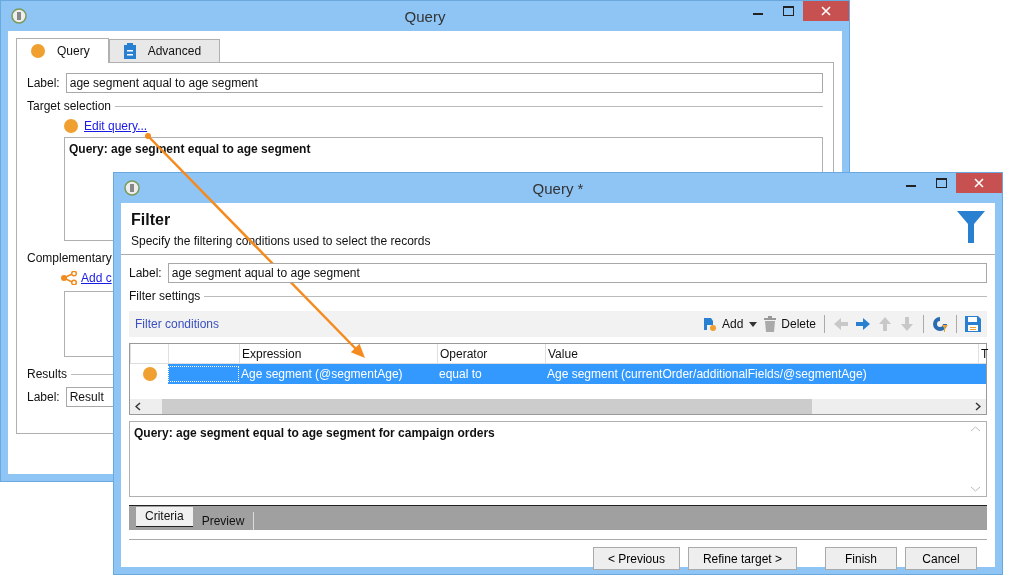  What do you see at coordinates (62, 50) in the screenshot?
I see `tab: Query` at bounding box center [62, 50].